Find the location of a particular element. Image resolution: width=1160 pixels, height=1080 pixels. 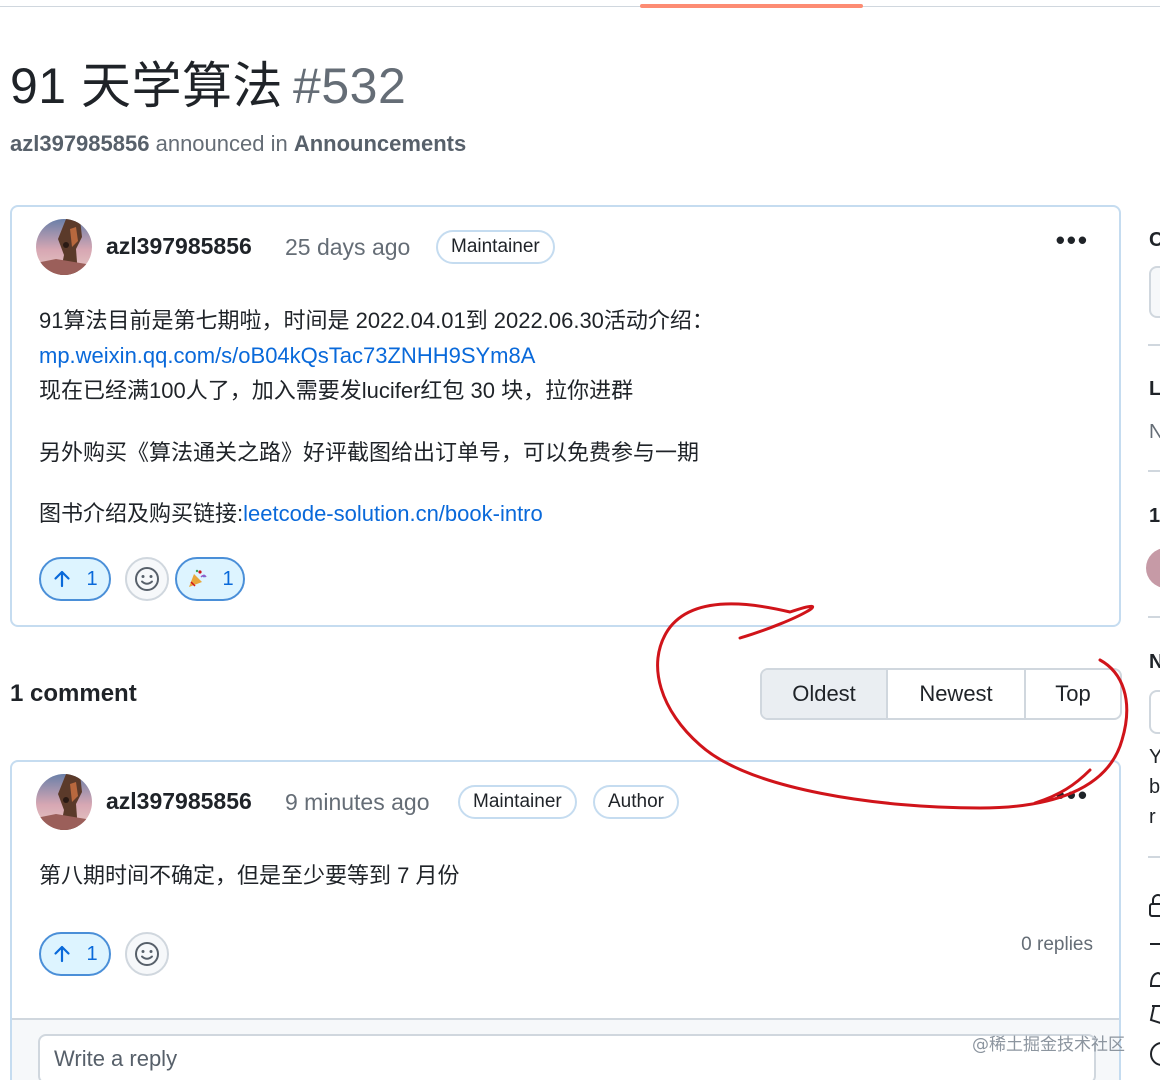

discussion-subline: azl397985856 announced in Announcements is located at coordinates (238, 144).